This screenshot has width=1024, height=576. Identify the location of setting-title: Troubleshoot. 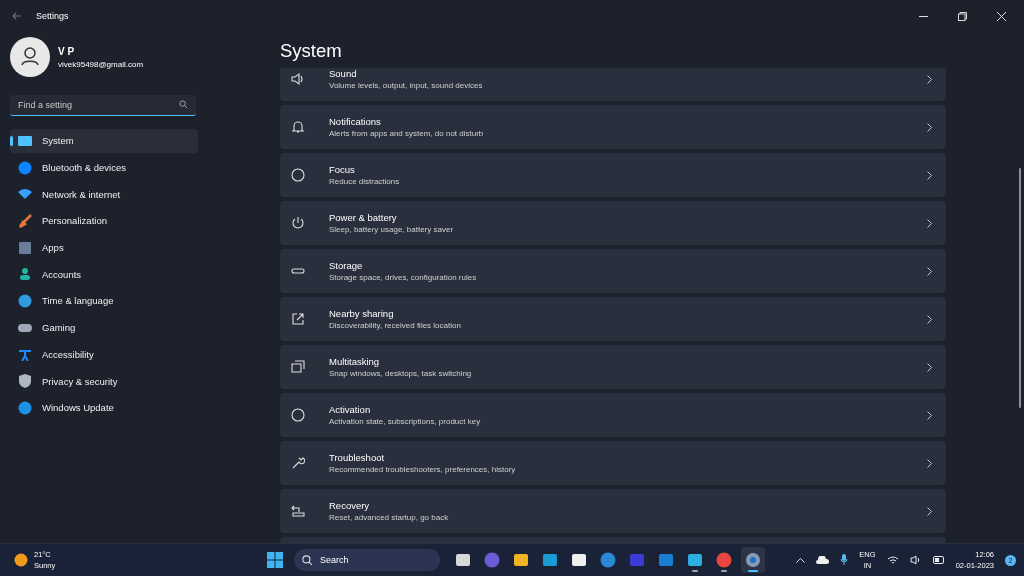
(357, 457).